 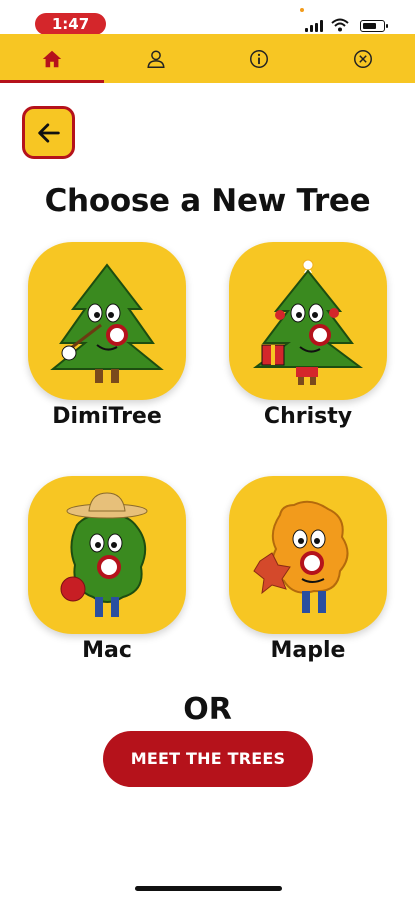 I want to click on meet-the-trees-button: MEET THE TREES, so click(x=208, y=759).